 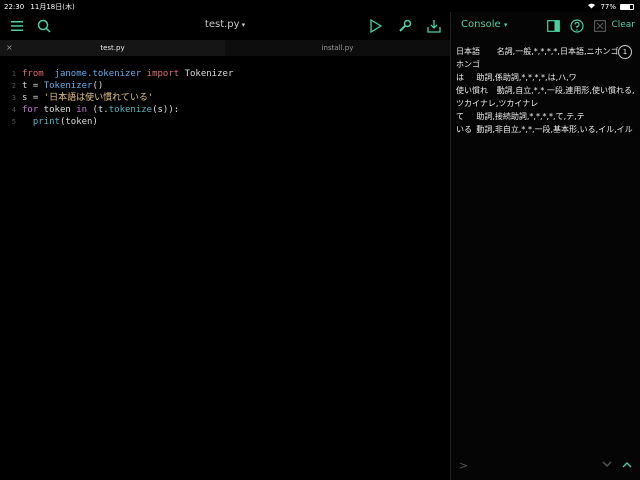 What do you see at coordinates (225, 110) in the screenshot?
I see `code-line: 4 for token in (t. tokenize (s)):` at bounding box center [225, 110].